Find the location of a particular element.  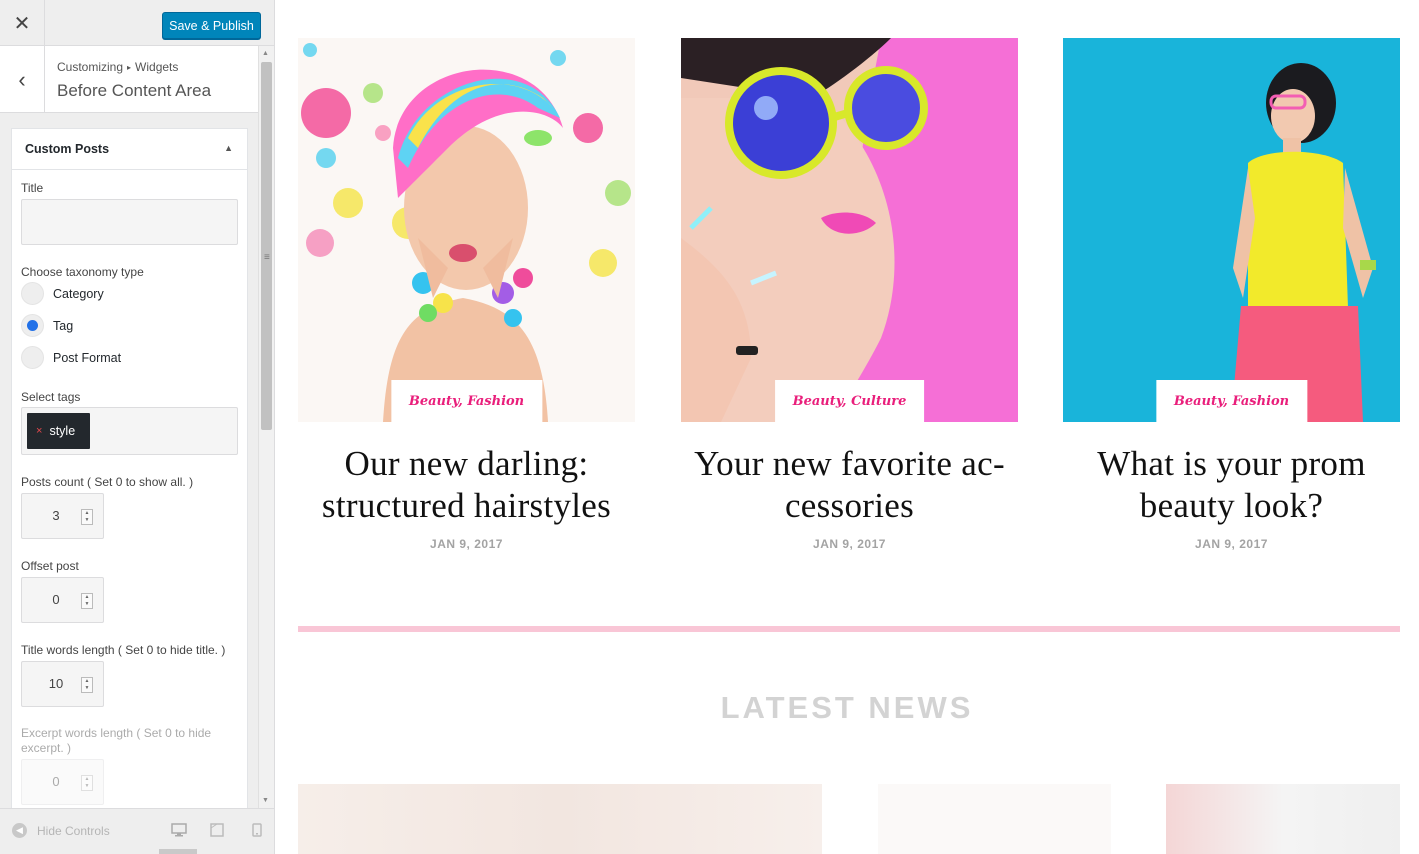

post-title-line: Your new favorite ac- is located at coordinates (849, 463).